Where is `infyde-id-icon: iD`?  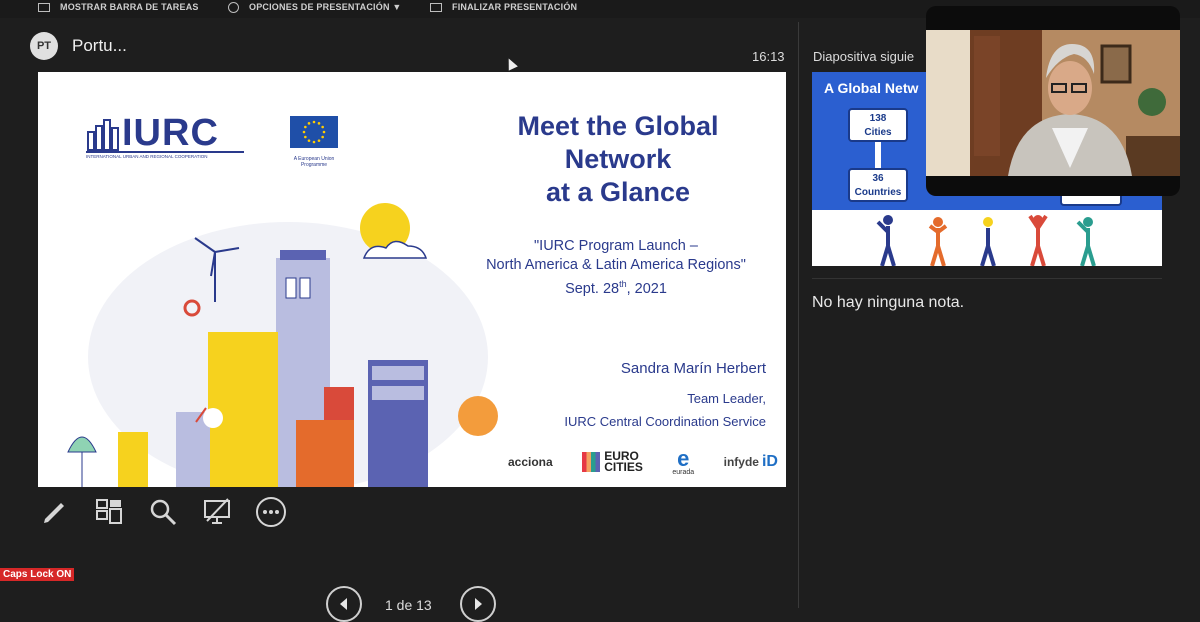 infyde-id-icon: iD is located at coordinates (769, 461).